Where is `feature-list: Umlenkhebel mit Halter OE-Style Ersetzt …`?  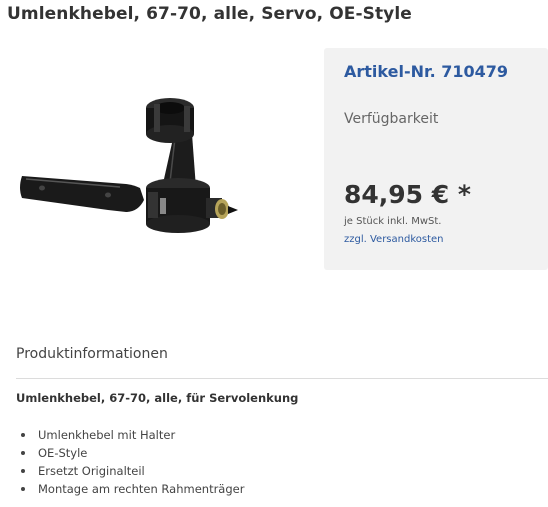
feature-list: Umlenkhebel mit Halter OE-Style Ersetzt … is located at coordinates (130, 462).